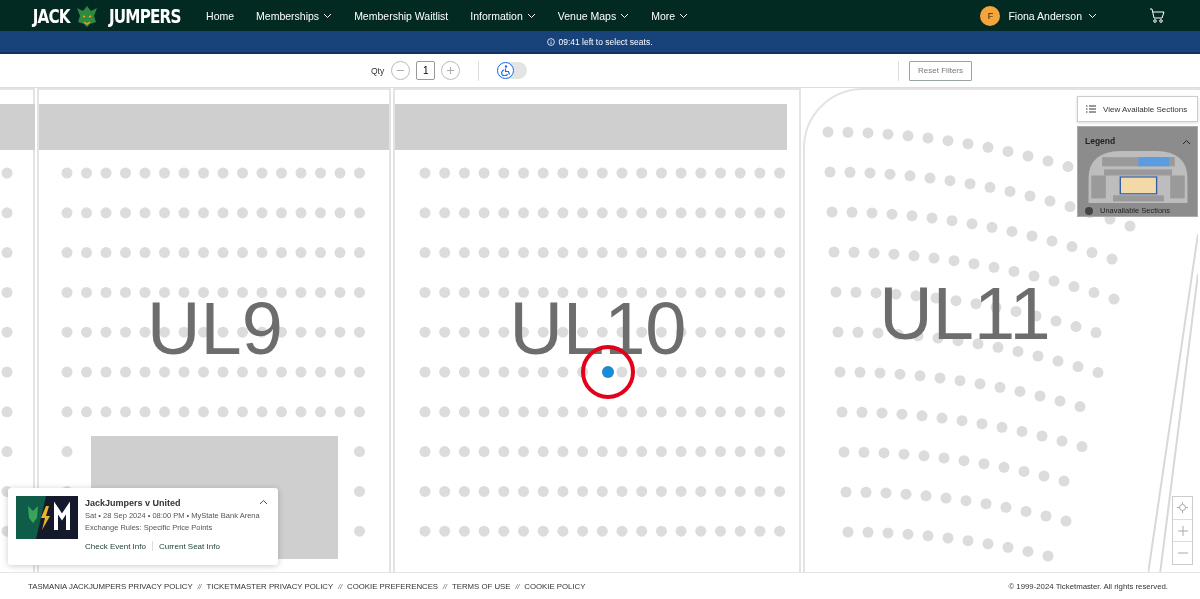 Image resolution: width=1200 pixels, height=599 pixels. What do you see at coordinates (593, 15) in the screenshot?
I see `nav-link: Venue Maps` at bounding box center [593, 15].